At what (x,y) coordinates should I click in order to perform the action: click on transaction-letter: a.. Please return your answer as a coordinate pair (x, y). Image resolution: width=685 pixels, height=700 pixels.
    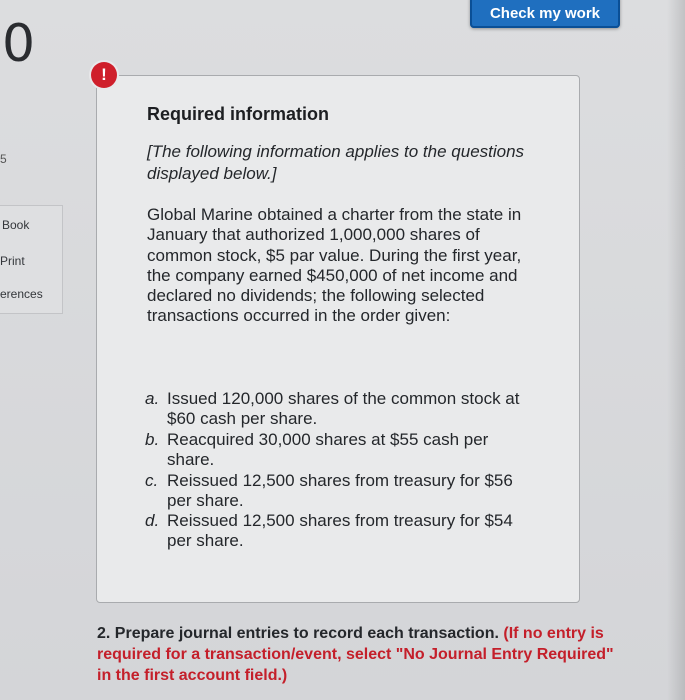
    Looking at the image, I should click on (152, 398).